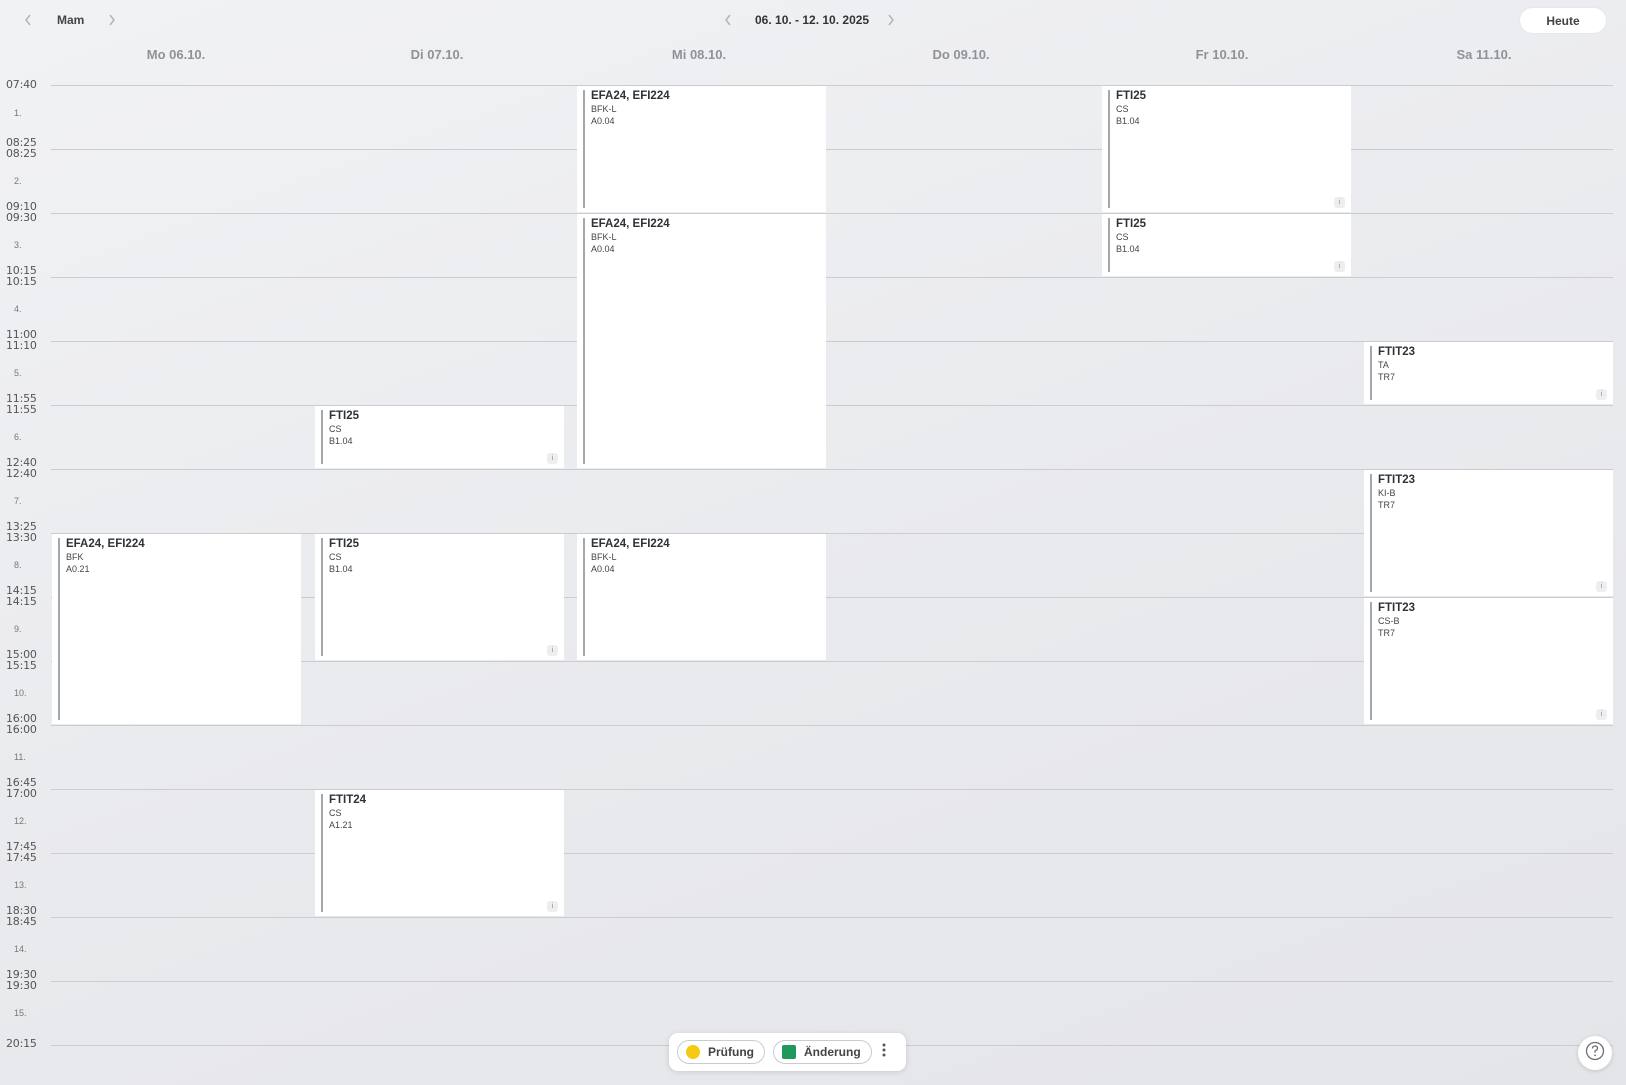 The image size is (1626, 1085). What do you see at coordinates (884, 1052) in the screenshot?
I see `kebab-menu-icon` at bounding box center [884, 1052].